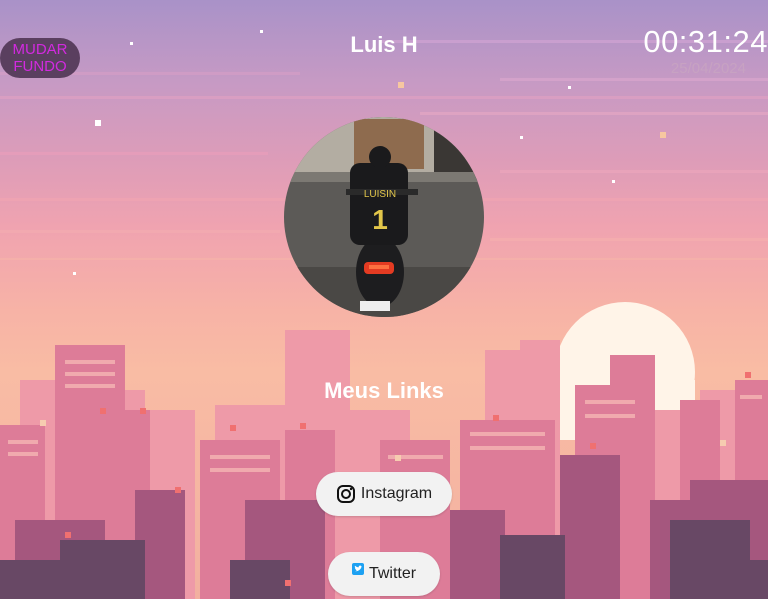 The height and width of the screenshot is (599, 768). I want to click on instagram-link-label: Instagram, so click(396, 493).